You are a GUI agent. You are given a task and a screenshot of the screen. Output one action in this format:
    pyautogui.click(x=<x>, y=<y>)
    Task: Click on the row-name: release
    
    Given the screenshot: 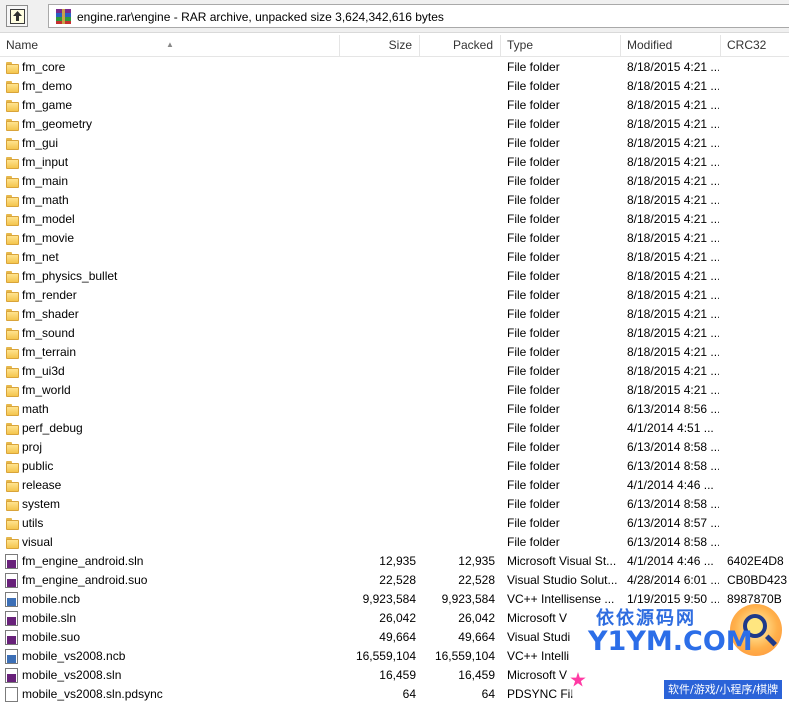 What is the action you would take?
    pyautogui.click(x=42, y=485)
    